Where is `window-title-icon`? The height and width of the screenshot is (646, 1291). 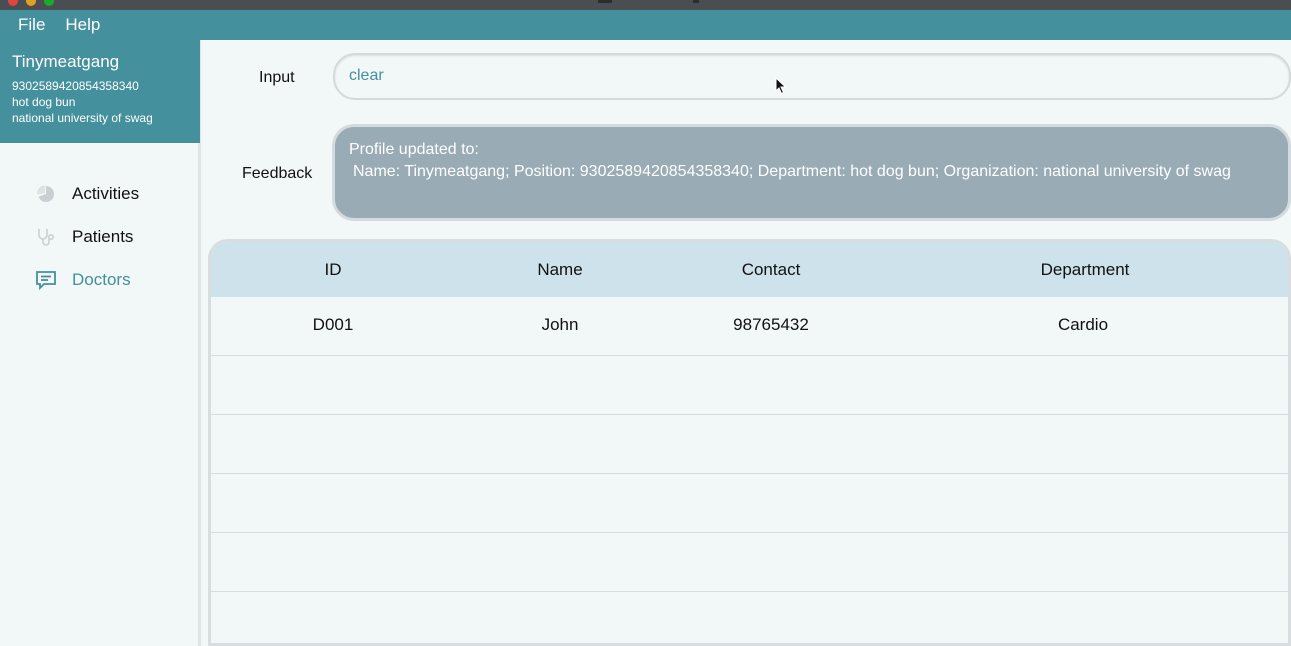
window-title-icon is located at coordinates (605, 1).